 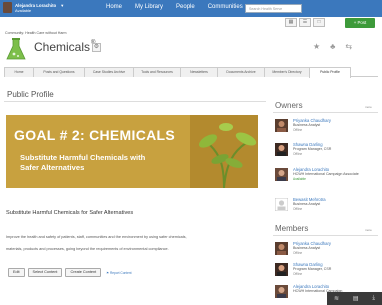 I want to click on search-input: Search Health Serve, so click(x=273, y=8).